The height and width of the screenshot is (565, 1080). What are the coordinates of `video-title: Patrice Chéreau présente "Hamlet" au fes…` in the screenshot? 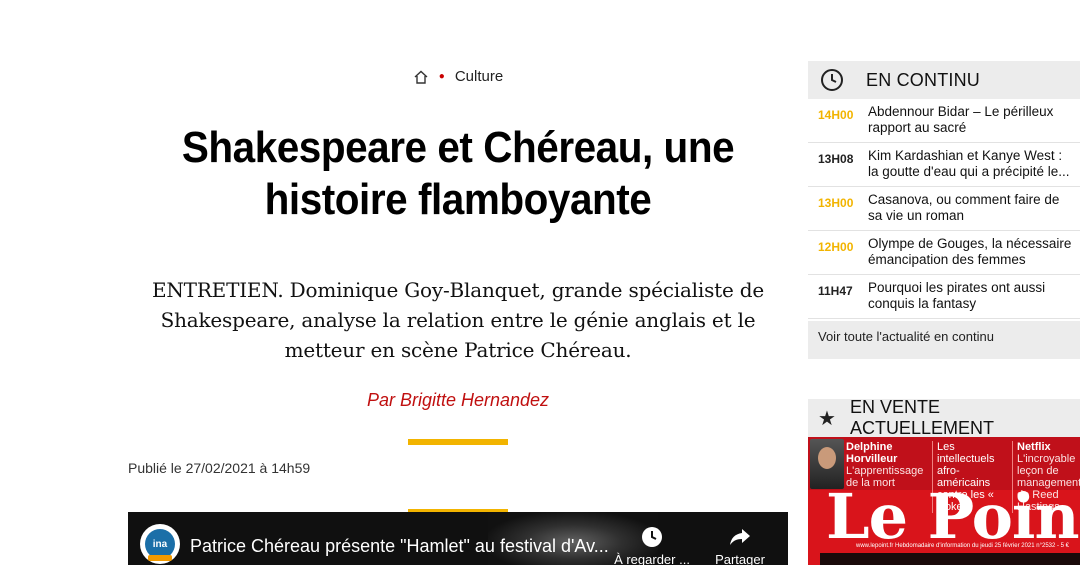 It's located at (400, 546).